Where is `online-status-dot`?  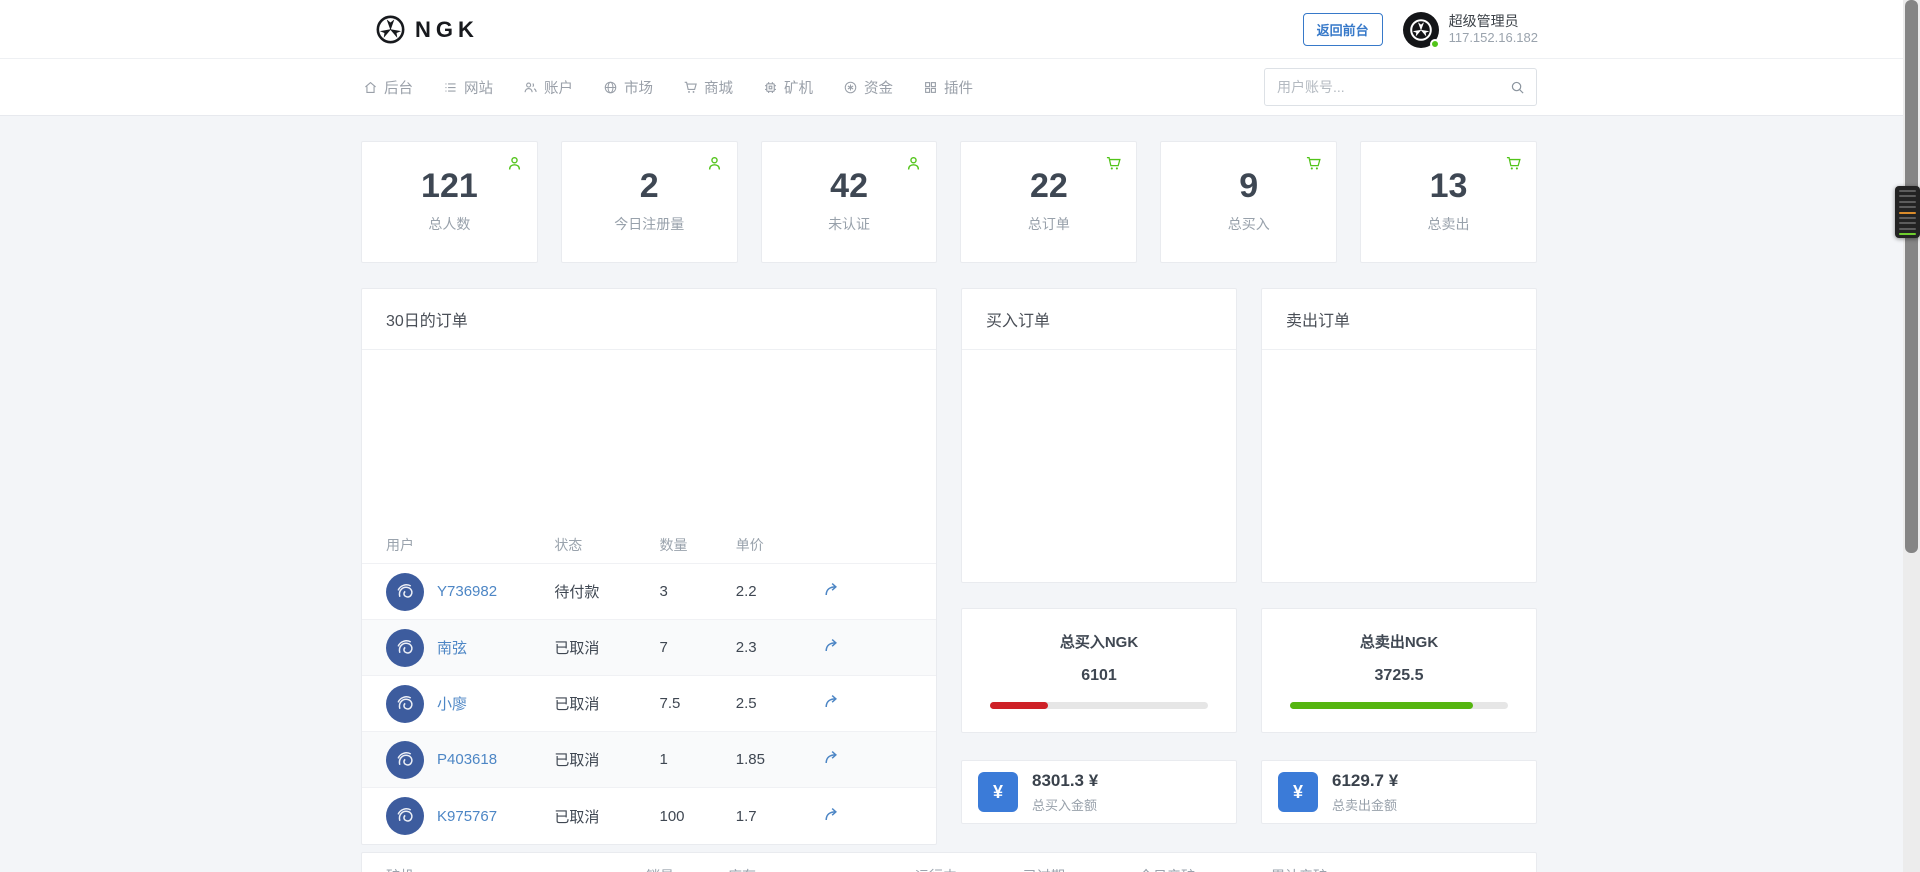
online-status-dot is located at coordinates (1434, 43).